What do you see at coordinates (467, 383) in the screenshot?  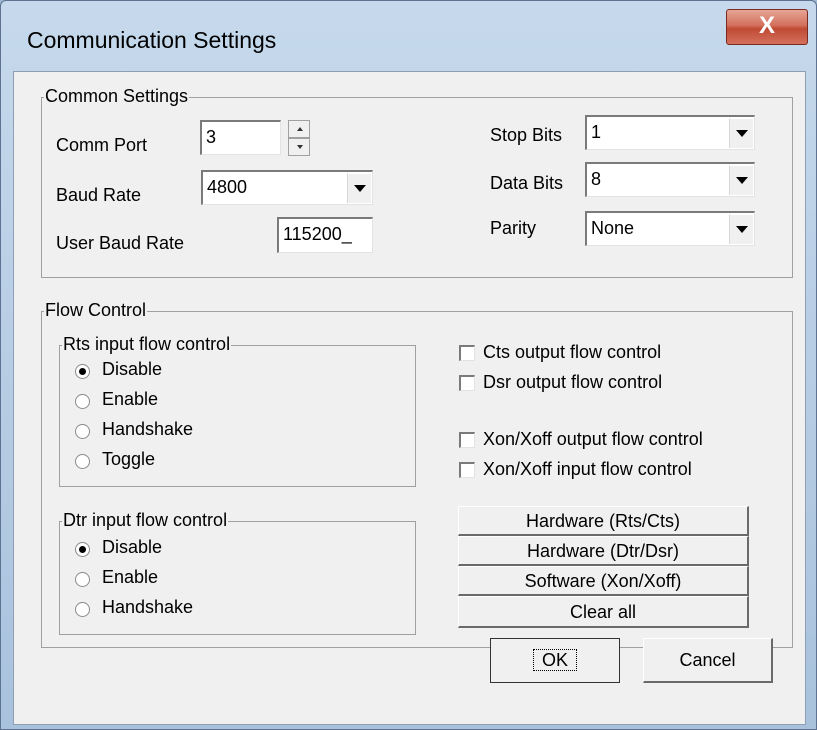 I see `dsr-output-checkbox` at bounding box center [467, 383].